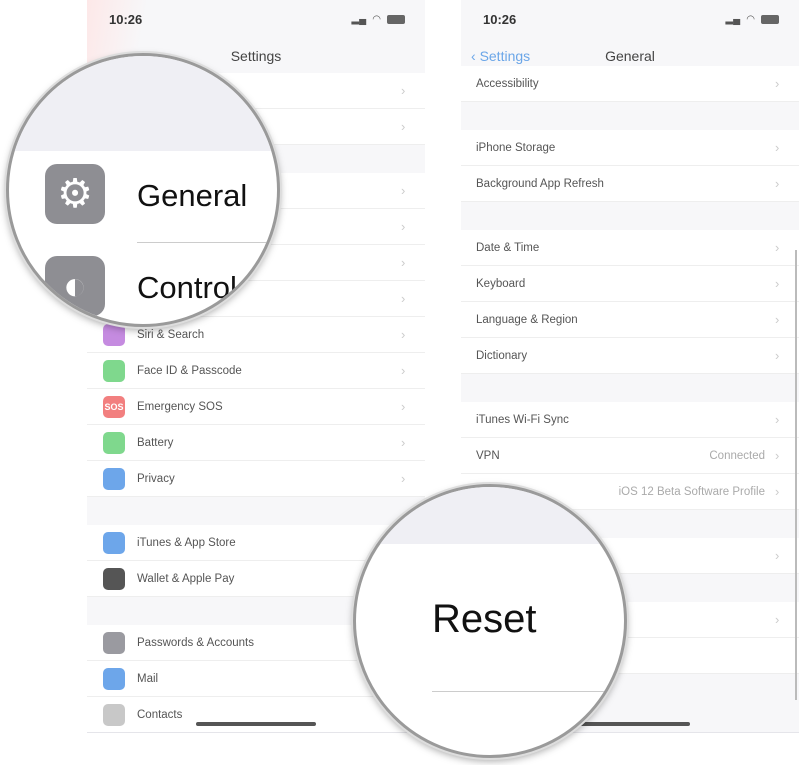  I want to click on list-item: iPhone Storage ›, so click(630, 148).